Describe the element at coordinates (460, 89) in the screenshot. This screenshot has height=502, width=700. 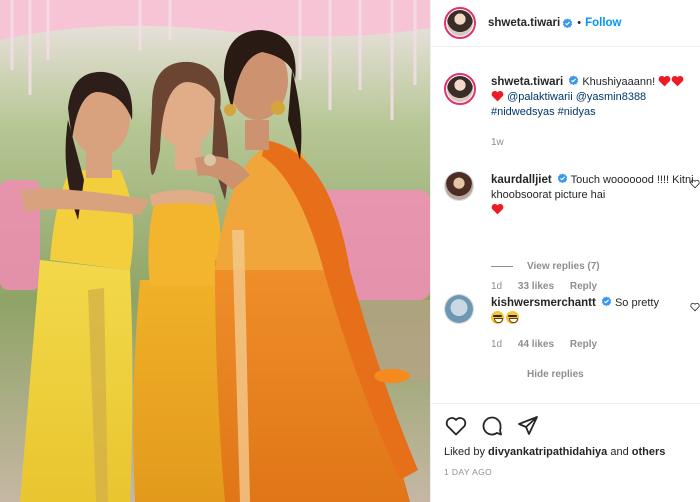
I see `caption-author-avatar` at that location.